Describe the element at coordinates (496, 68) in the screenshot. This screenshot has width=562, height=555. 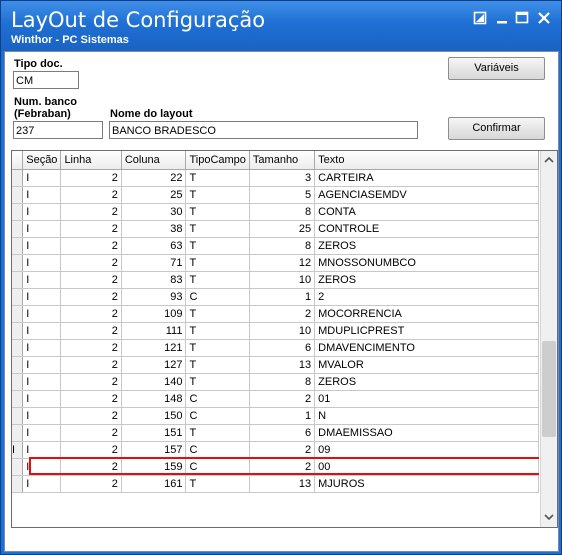
I see `variaveis-button: Variáveis` at that location.